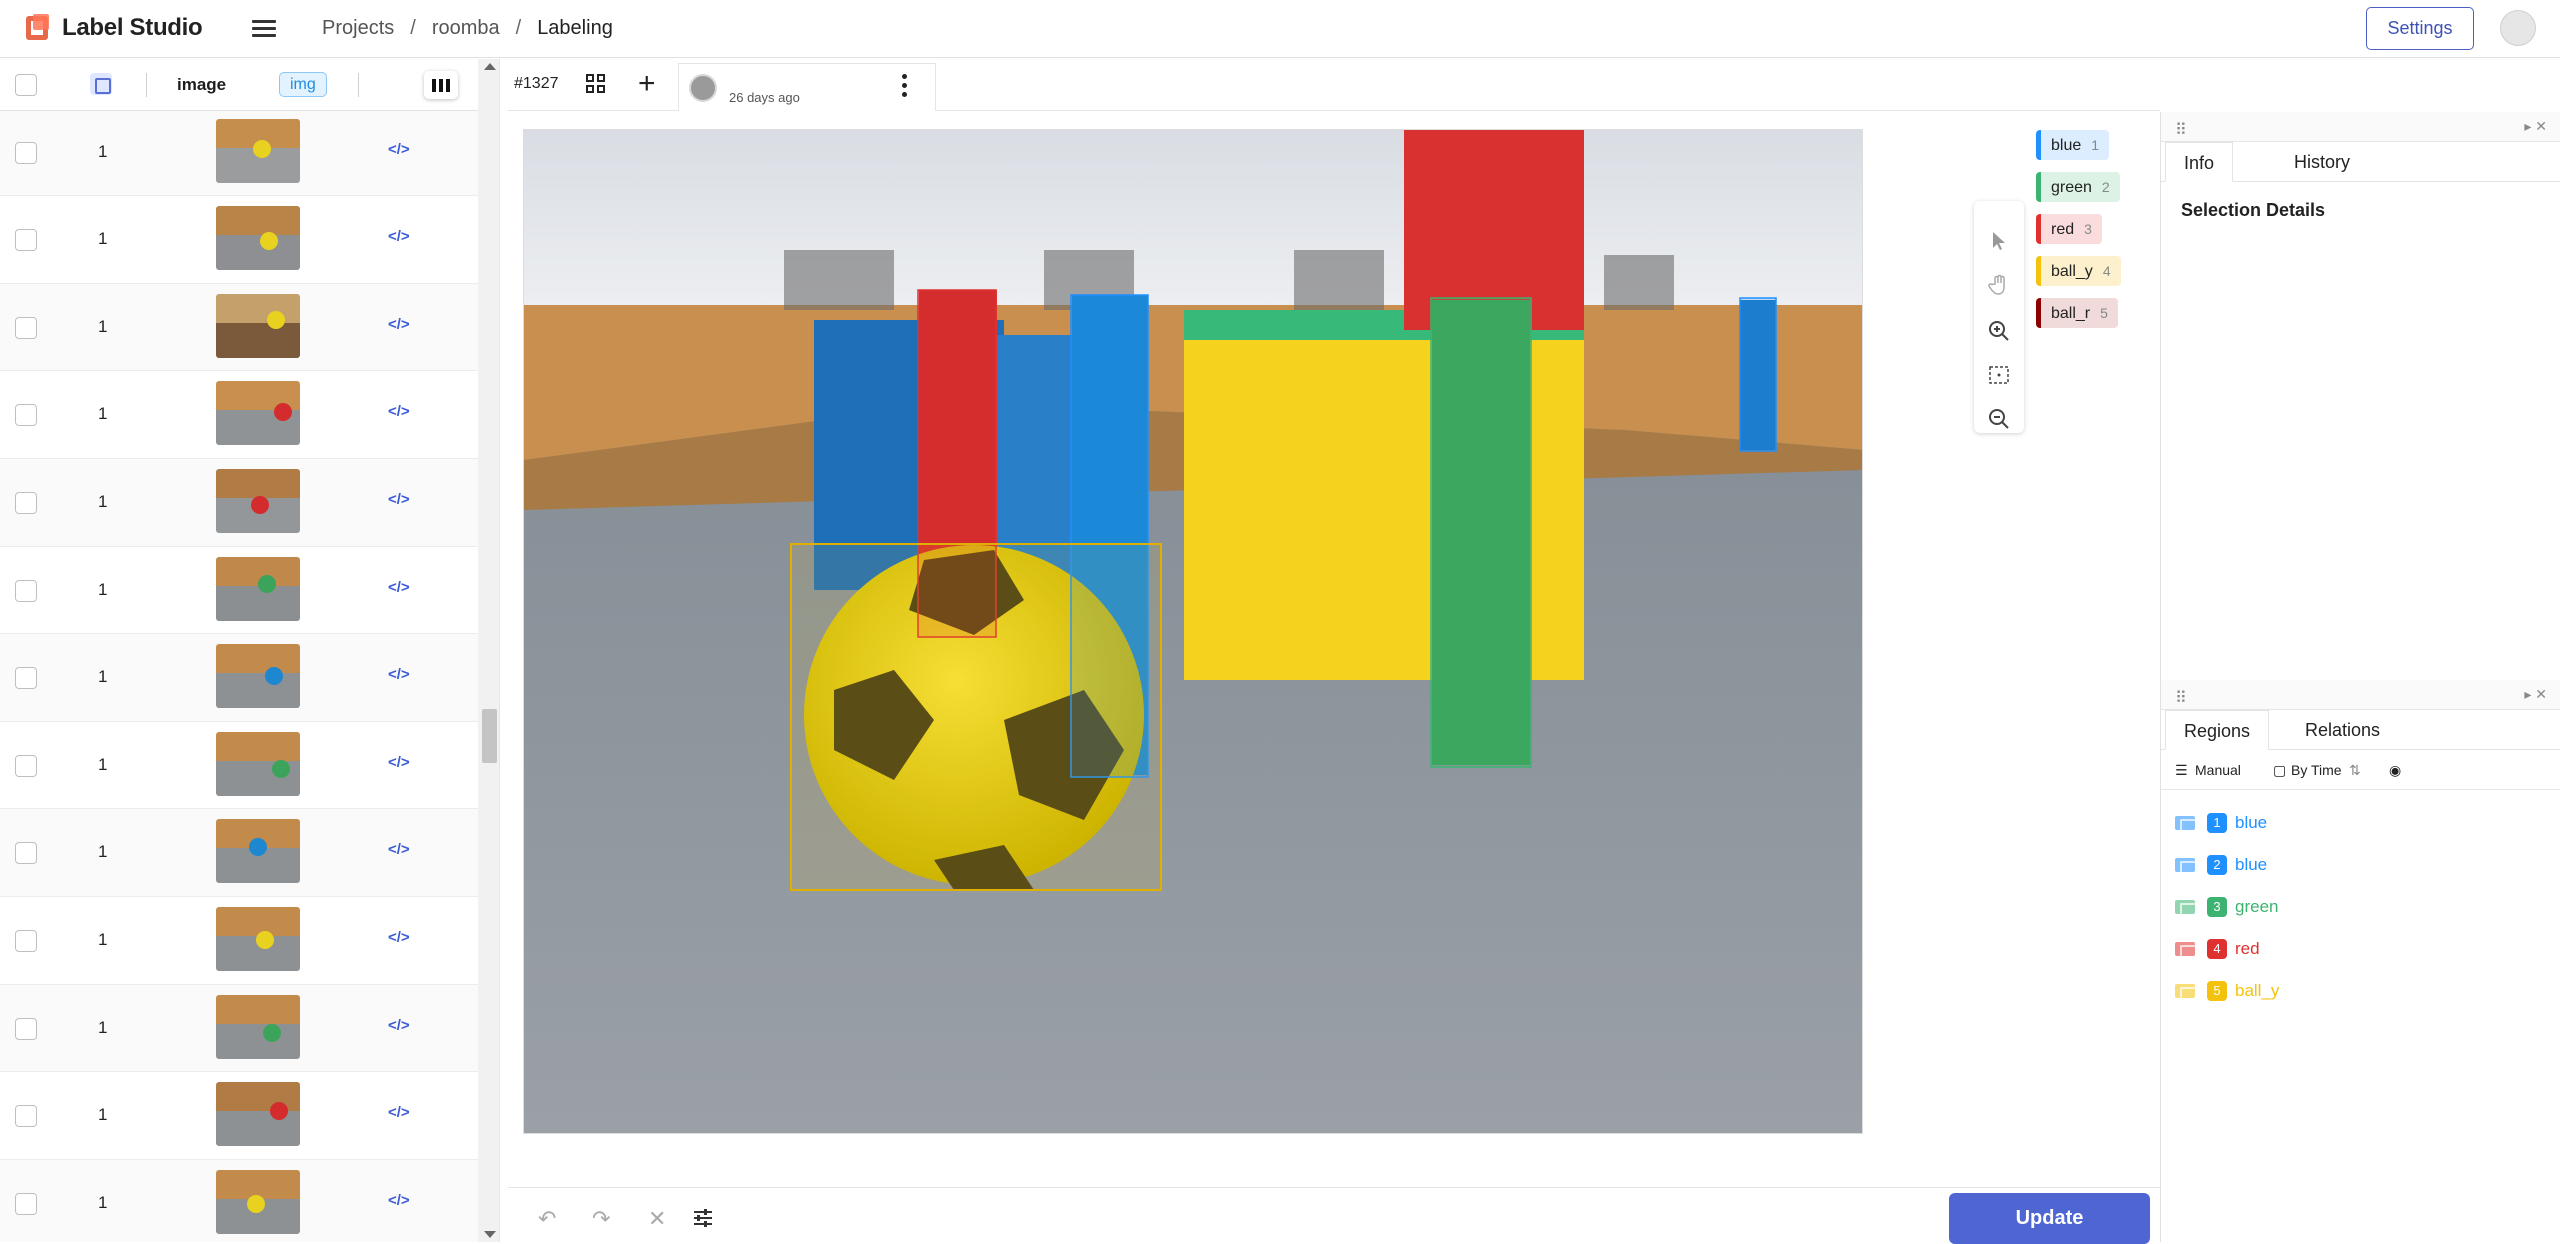  Describe the element at coordinates (2420, 28) in the screenshot. I see `settings-button: Settings` at that location.